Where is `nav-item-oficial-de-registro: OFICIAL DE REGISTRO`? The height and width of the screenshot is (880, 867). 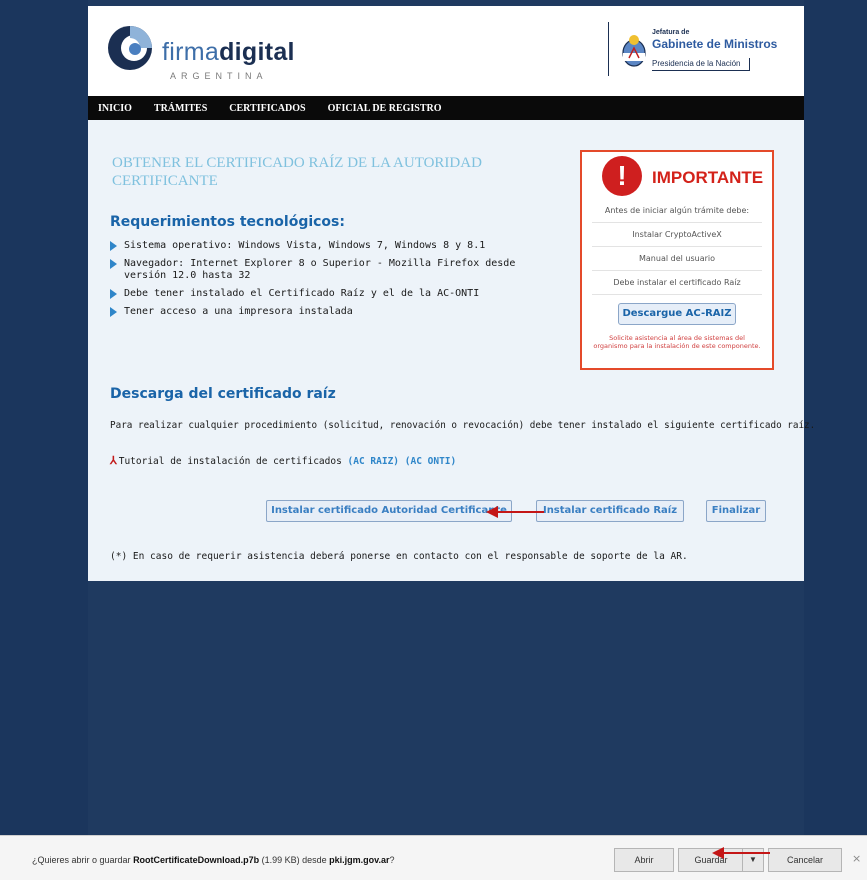
nav-item-oficial-de-registro: OFICIAL DE REGISTRO is located at coordinates (385, 108).